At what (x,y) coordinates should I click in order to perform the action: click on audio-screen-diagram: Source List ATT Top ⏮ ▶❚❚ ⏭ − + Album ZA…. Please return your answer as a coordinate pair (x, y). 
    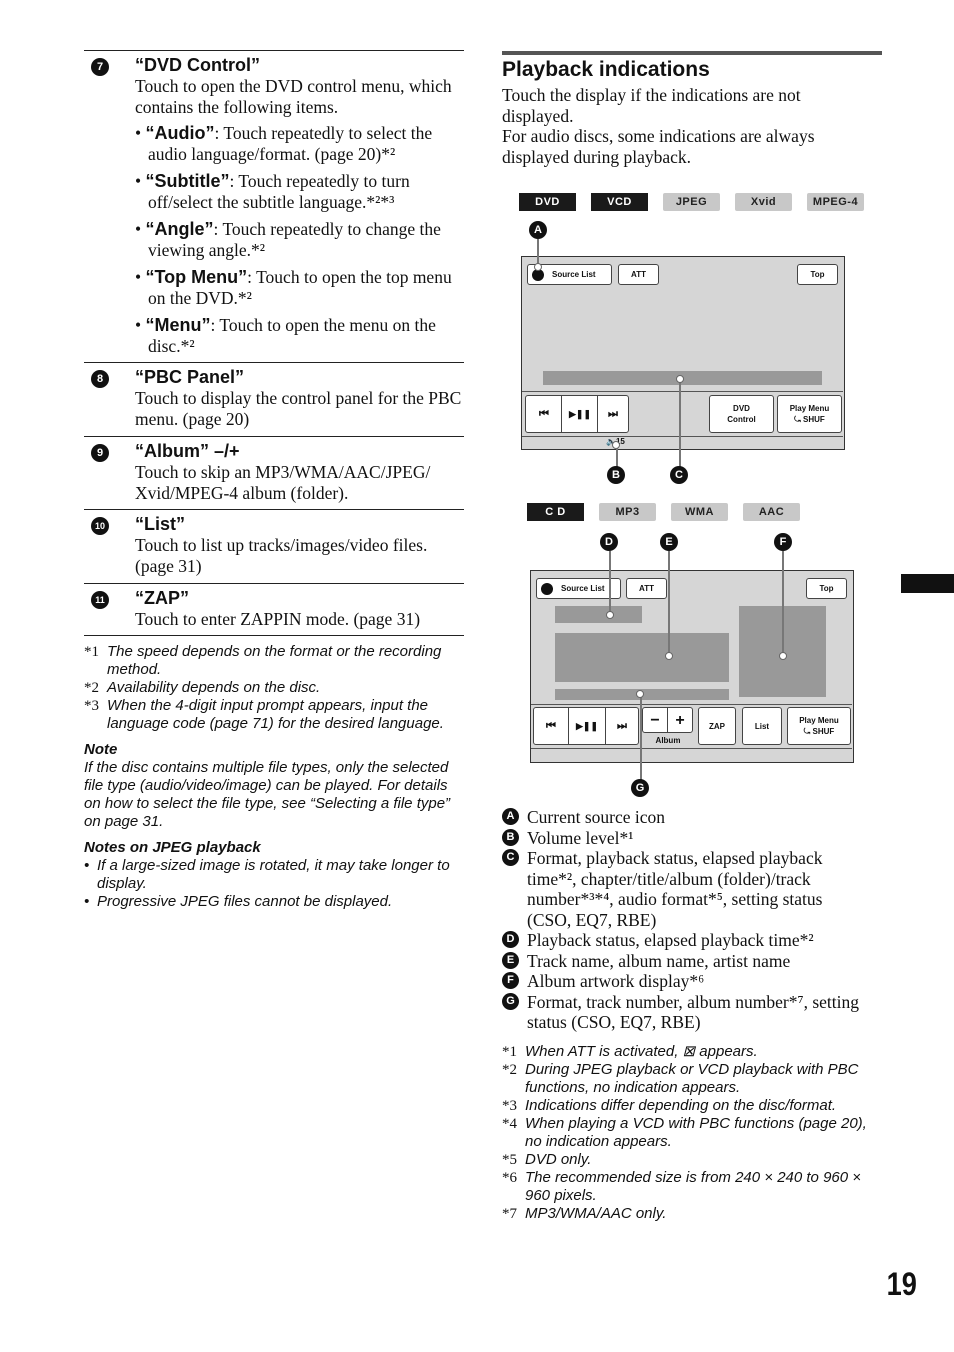
    Looking at the image, I should click on (692, 666).